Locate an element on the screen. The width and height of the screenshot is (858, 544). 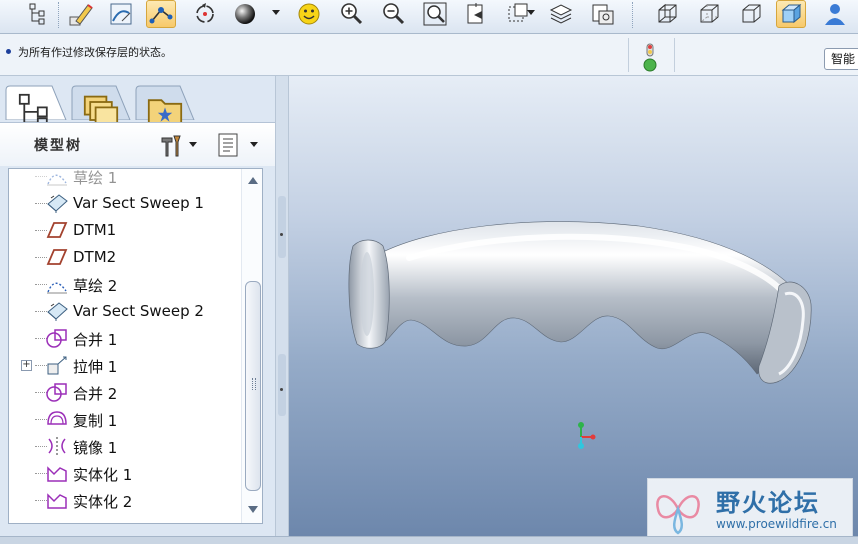
main-toolbar is located at coordinates (429, 17).